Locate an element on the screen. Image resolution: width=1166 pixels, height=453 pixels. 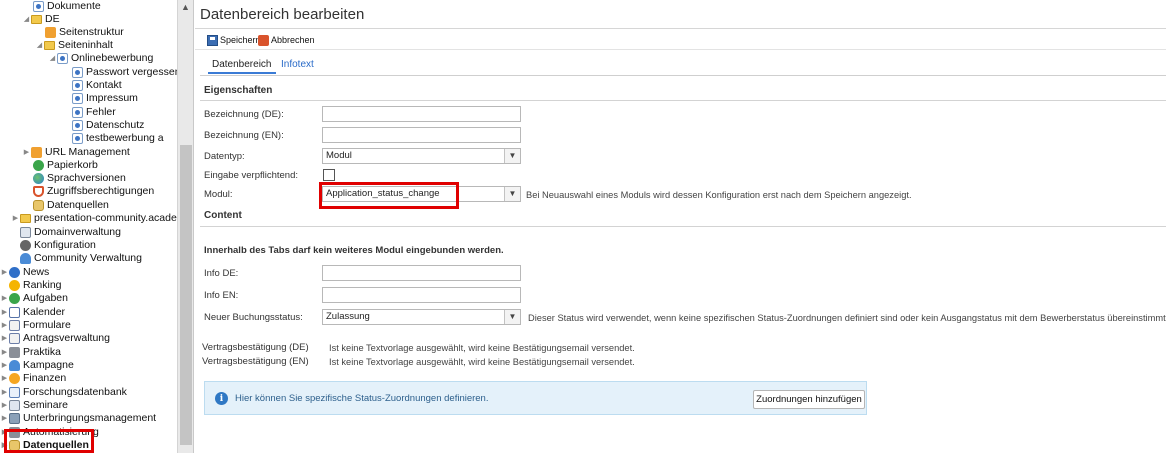
tree-item-testbewerbung: testbewerbung a is located at coordinates (118, 138).